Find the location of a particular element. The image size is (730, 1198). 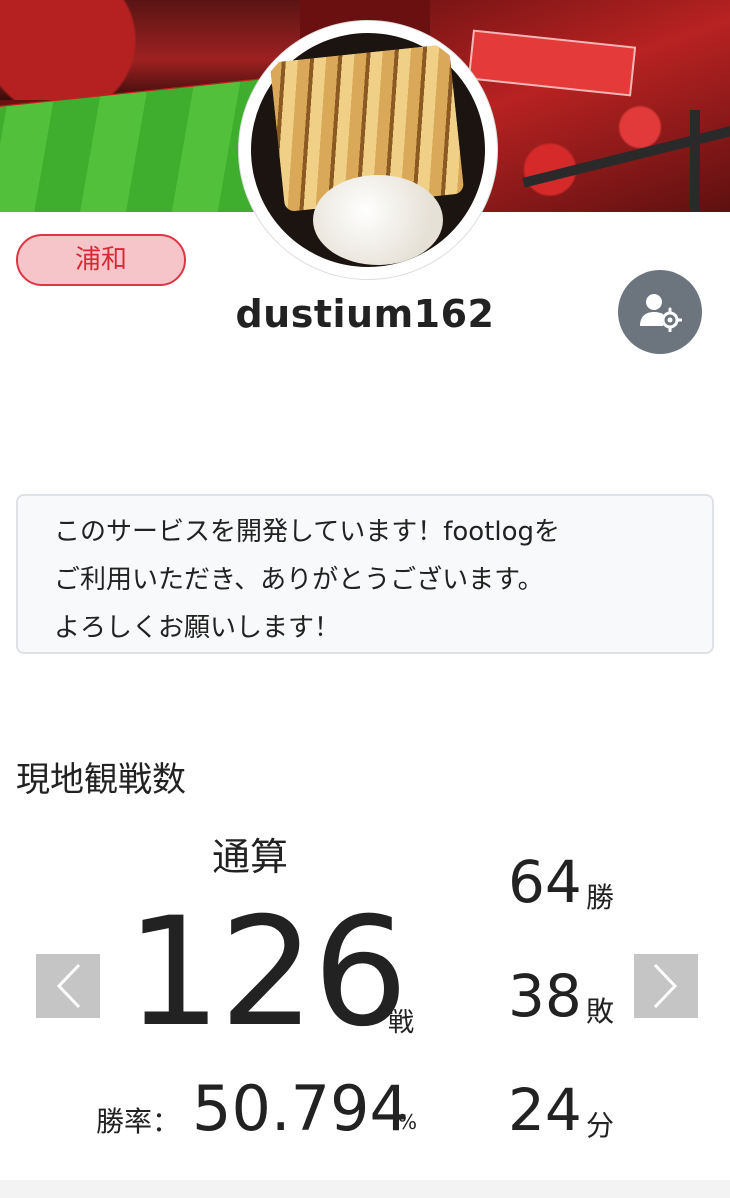

user-gear-icon is located at coordinates (661, 313).